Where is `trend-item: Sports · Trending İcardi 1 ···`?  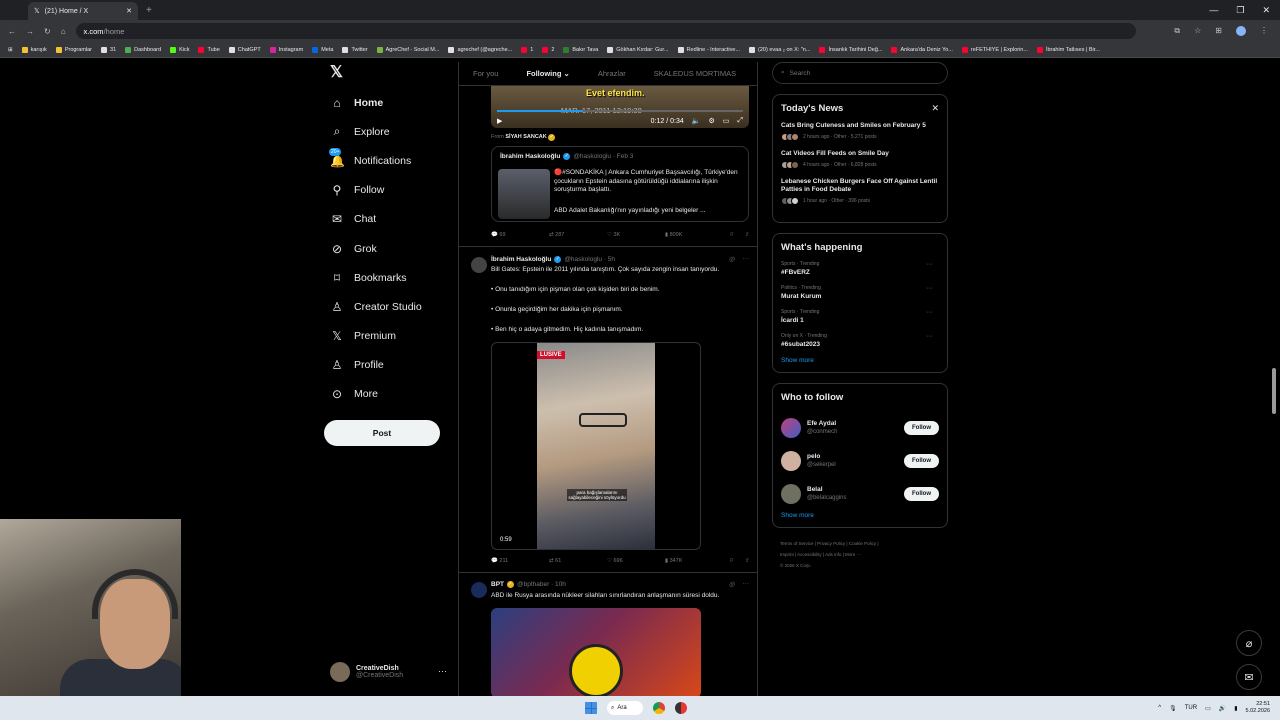 trend-item: Sports · Trending İcardi 1 ··· is located at coordinates (860, 316).